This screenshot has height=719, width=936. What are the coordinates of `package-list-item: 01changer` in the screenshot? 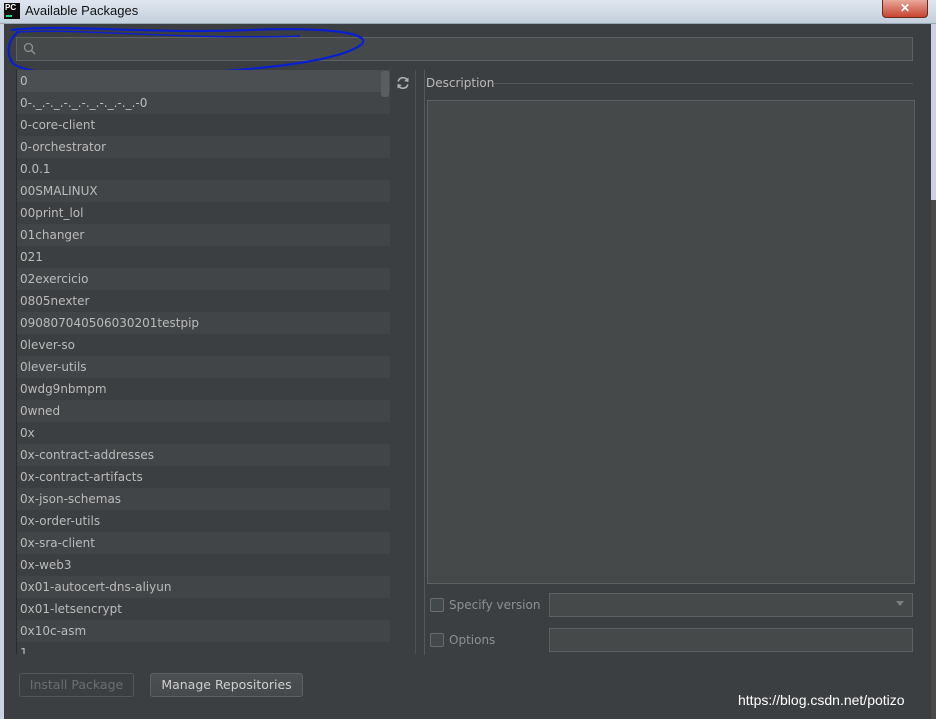 It's located at (203, 235).